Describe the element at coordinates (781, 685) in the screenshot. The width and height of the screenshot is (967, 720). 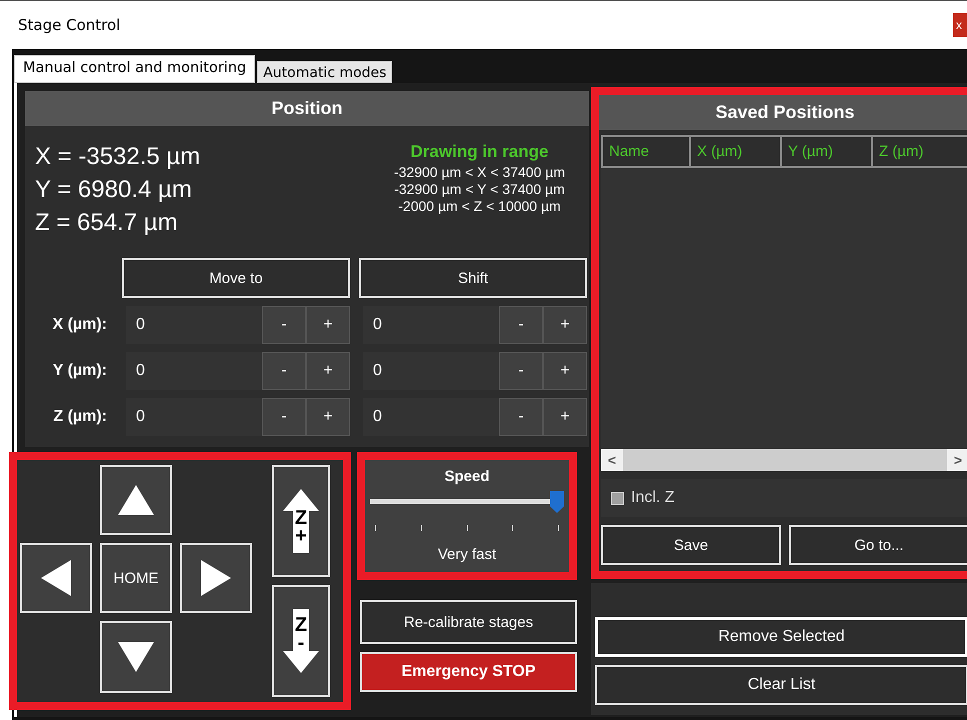
I see `clear-list-button: Clear List` at that location.